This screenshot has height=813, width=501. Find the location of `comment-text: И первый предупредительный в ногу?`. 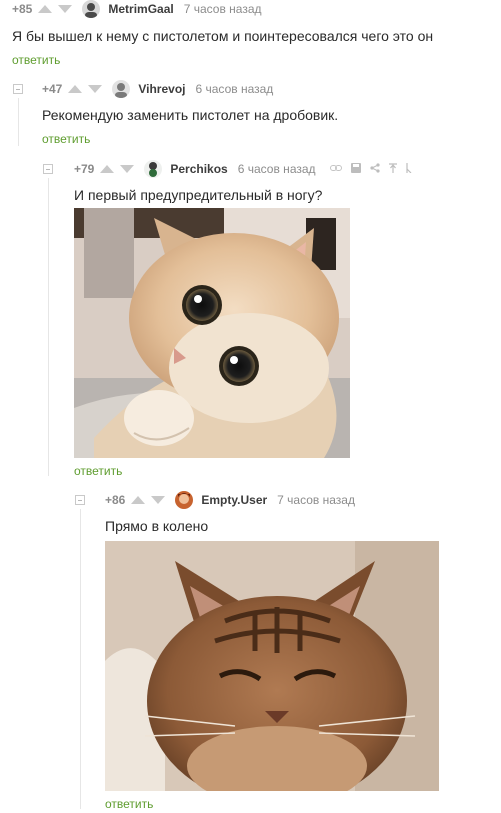

comment-text: И первый предупредительный в ногу? is located at coordinates (198, 195).